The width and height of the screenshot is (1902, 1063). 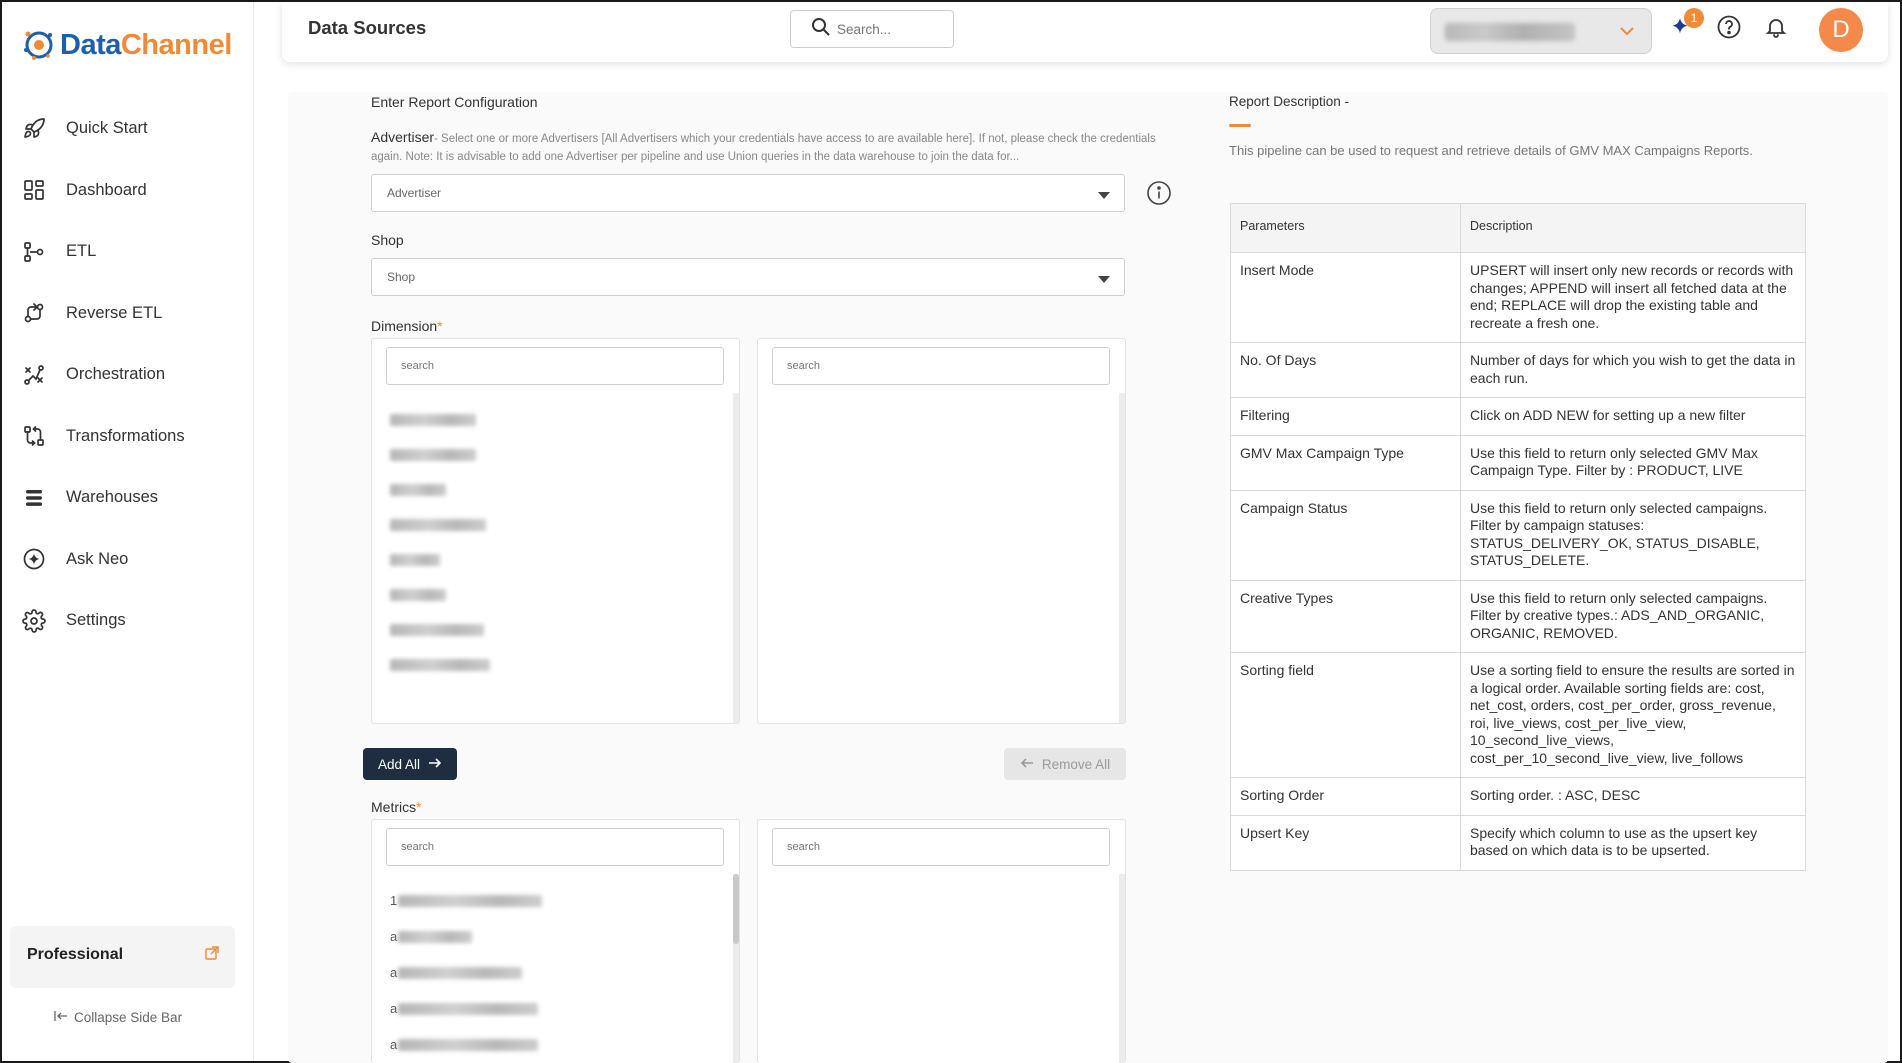 I want to click on metrics-selected-list, so click(x=941, y=941).